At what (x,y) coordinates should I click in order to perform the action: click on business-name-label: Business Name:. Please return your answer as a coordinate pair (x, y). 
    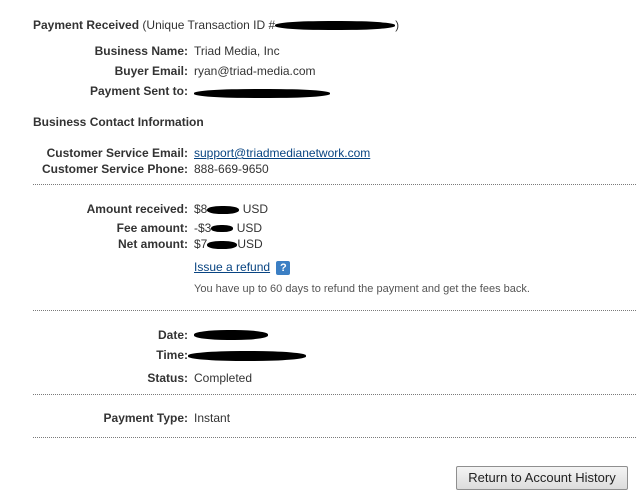
    Looking at the image, I should click on (141, 51).